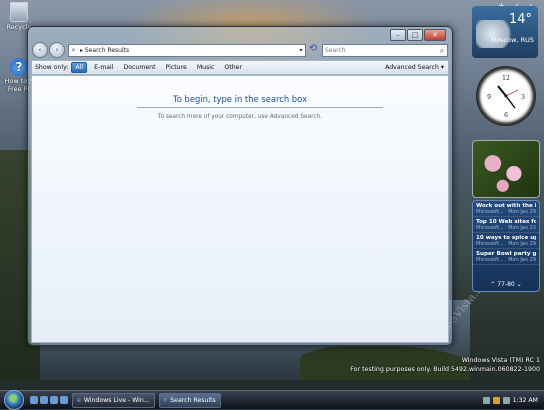  I want to click on weather-temperature: 14°, so click(520, 19).